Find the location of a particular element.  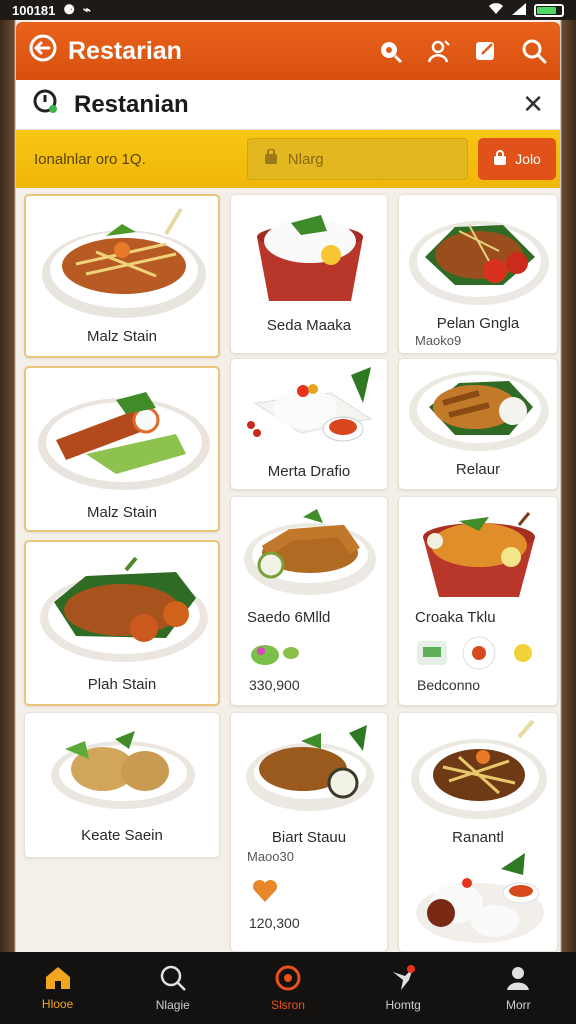

nav-home: Hlooe is located at coordinates (58, 988).